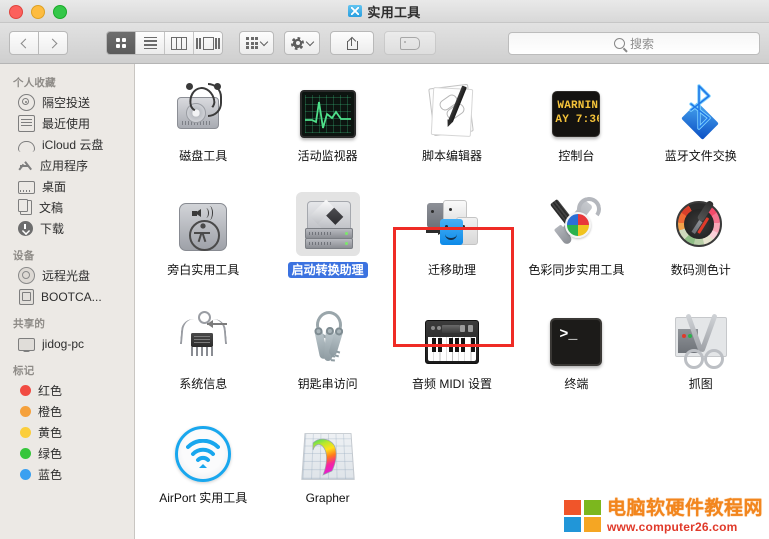  What do you see at coordinates (701, 243) in the screenshot?
I see `file-item-digital-color-meter: 数码测色计` at bounding box center [701, 243].